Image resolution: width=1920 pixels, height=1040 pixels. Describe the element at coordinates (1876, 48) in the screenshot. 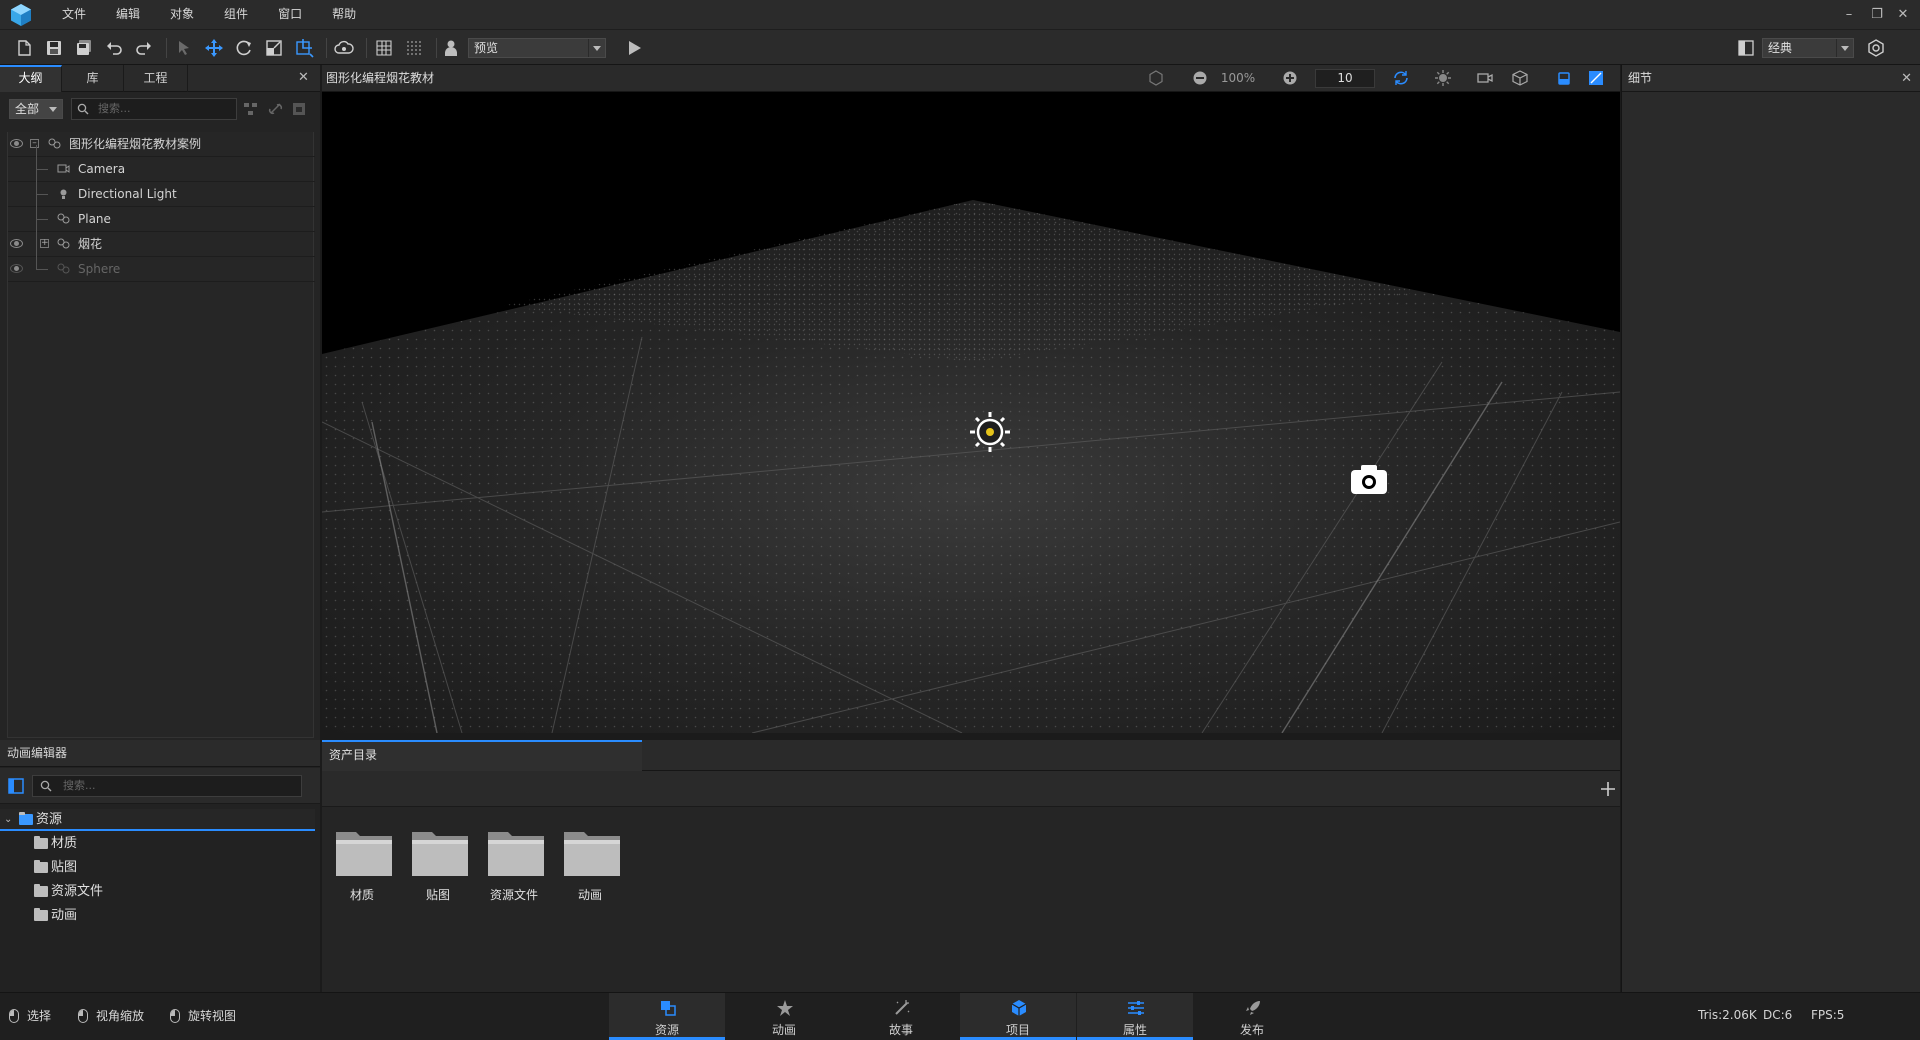

I see `settings-hex-icon` at that location.